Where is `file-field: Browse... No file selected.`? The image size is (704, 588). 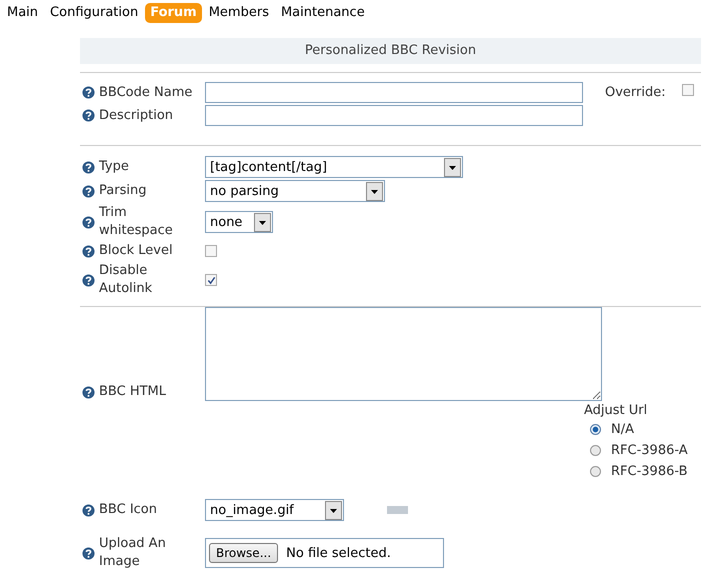
file-field: Browse... No file selected. is located at coordinates (324, 553).